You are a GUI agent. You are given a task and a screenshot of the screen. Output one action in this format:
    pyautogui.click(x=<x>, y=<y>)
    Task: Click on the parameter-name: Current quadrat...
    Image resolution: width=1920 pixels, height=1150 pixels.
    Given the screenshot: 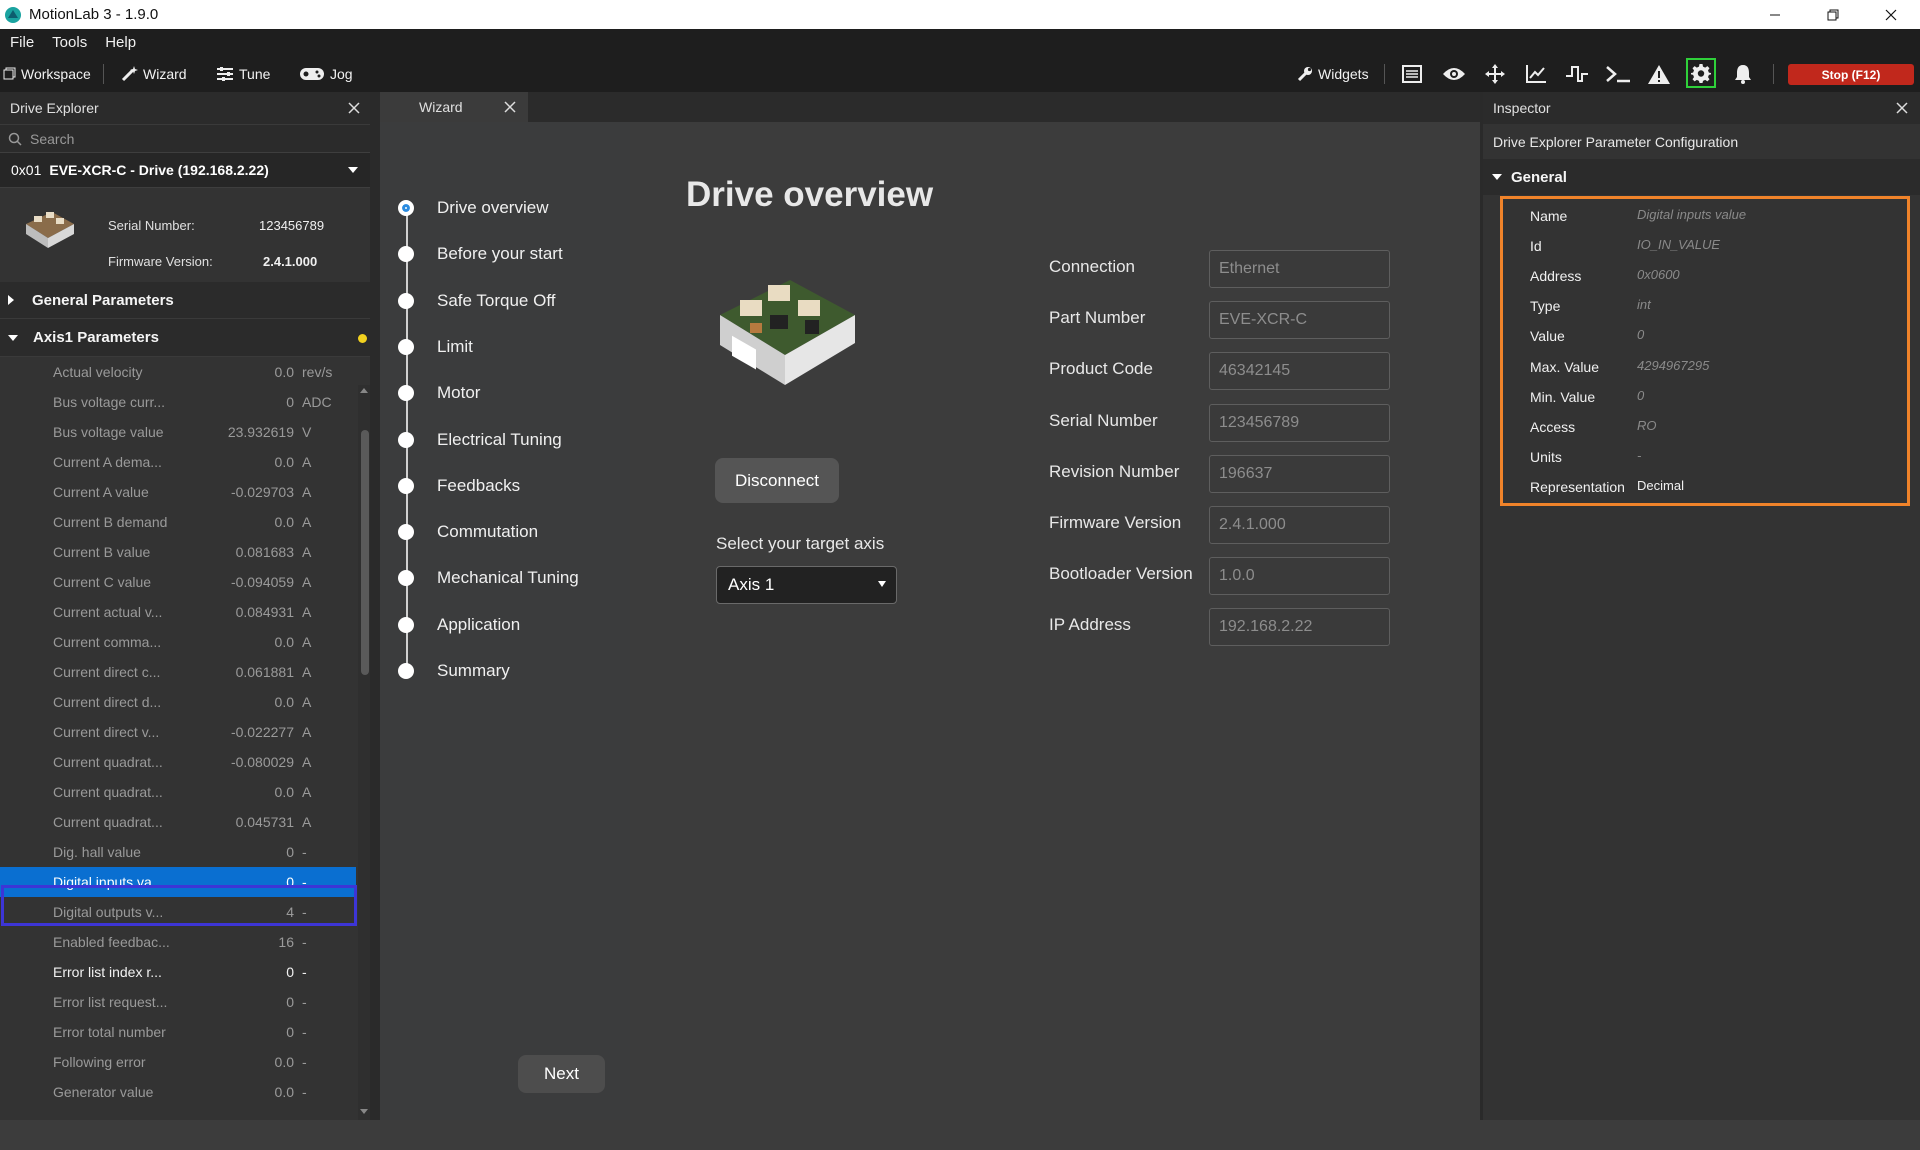 What is the action you would take?
    pyautogui.click(x=108, y=792)
    